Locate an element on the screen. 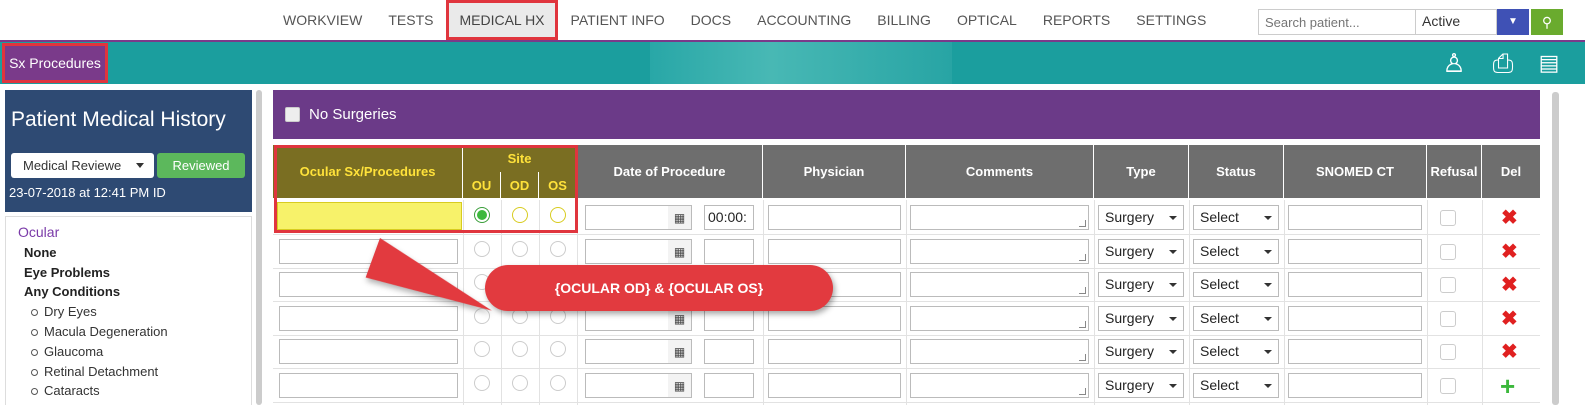  list-item: Glaucoma is located at coordinates (134, 352).